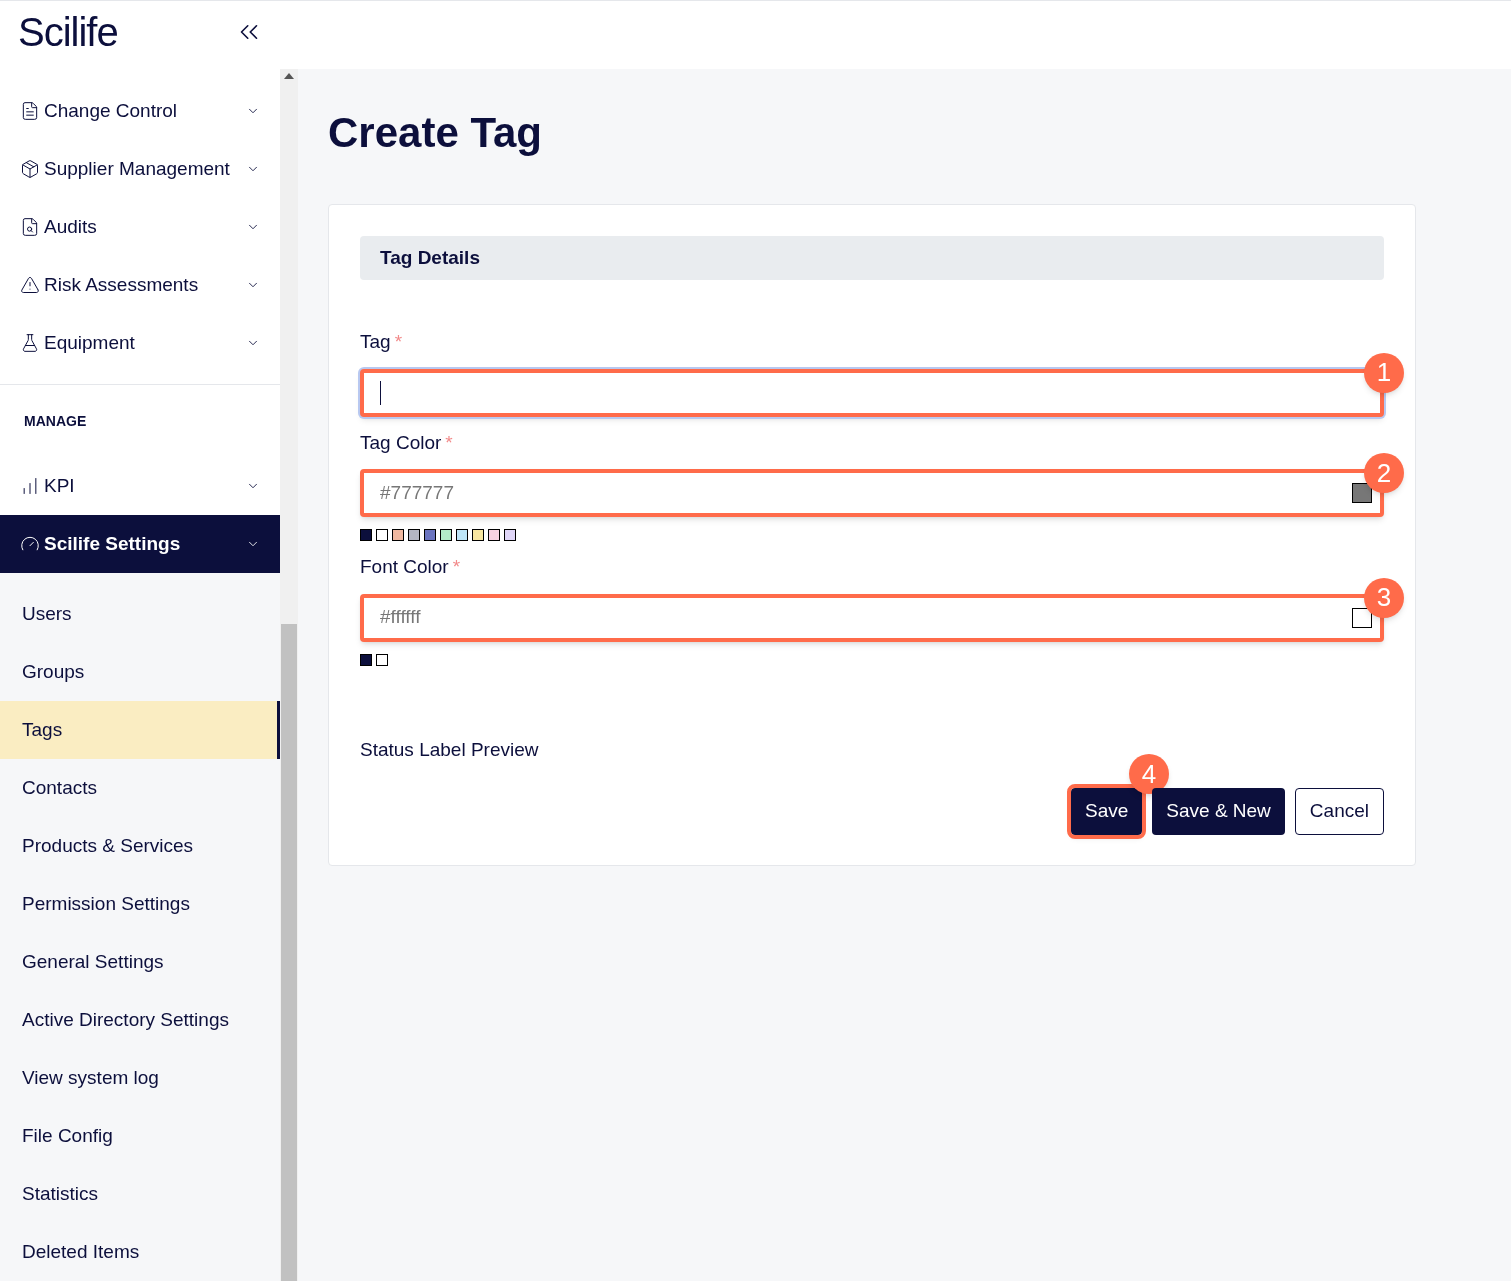  Describe the element at coordinates (112, 543) in the screenshot. I see `menu-item-label: Scilife Settings` at that location.